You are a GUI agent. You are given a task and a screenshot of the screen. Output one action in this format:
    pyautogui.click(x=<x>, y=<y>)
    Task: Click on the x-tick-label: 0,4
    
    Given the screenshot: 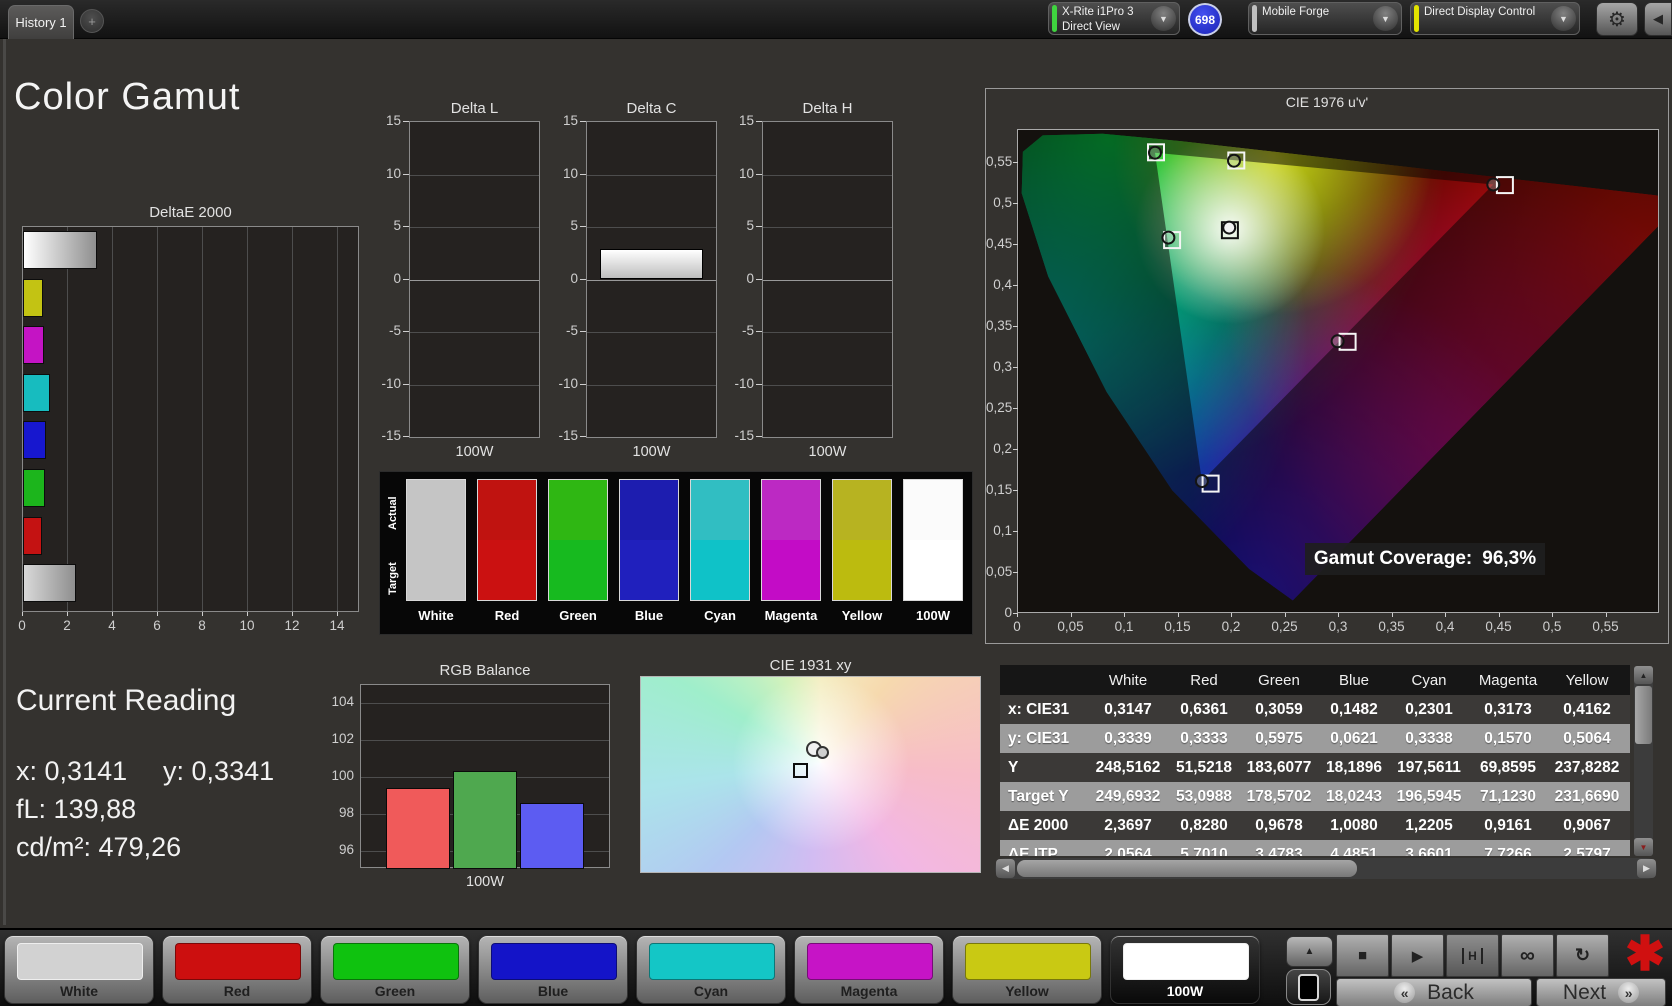 What is the action you would take?
    pyautogui.click(x=1445, y=626)
    